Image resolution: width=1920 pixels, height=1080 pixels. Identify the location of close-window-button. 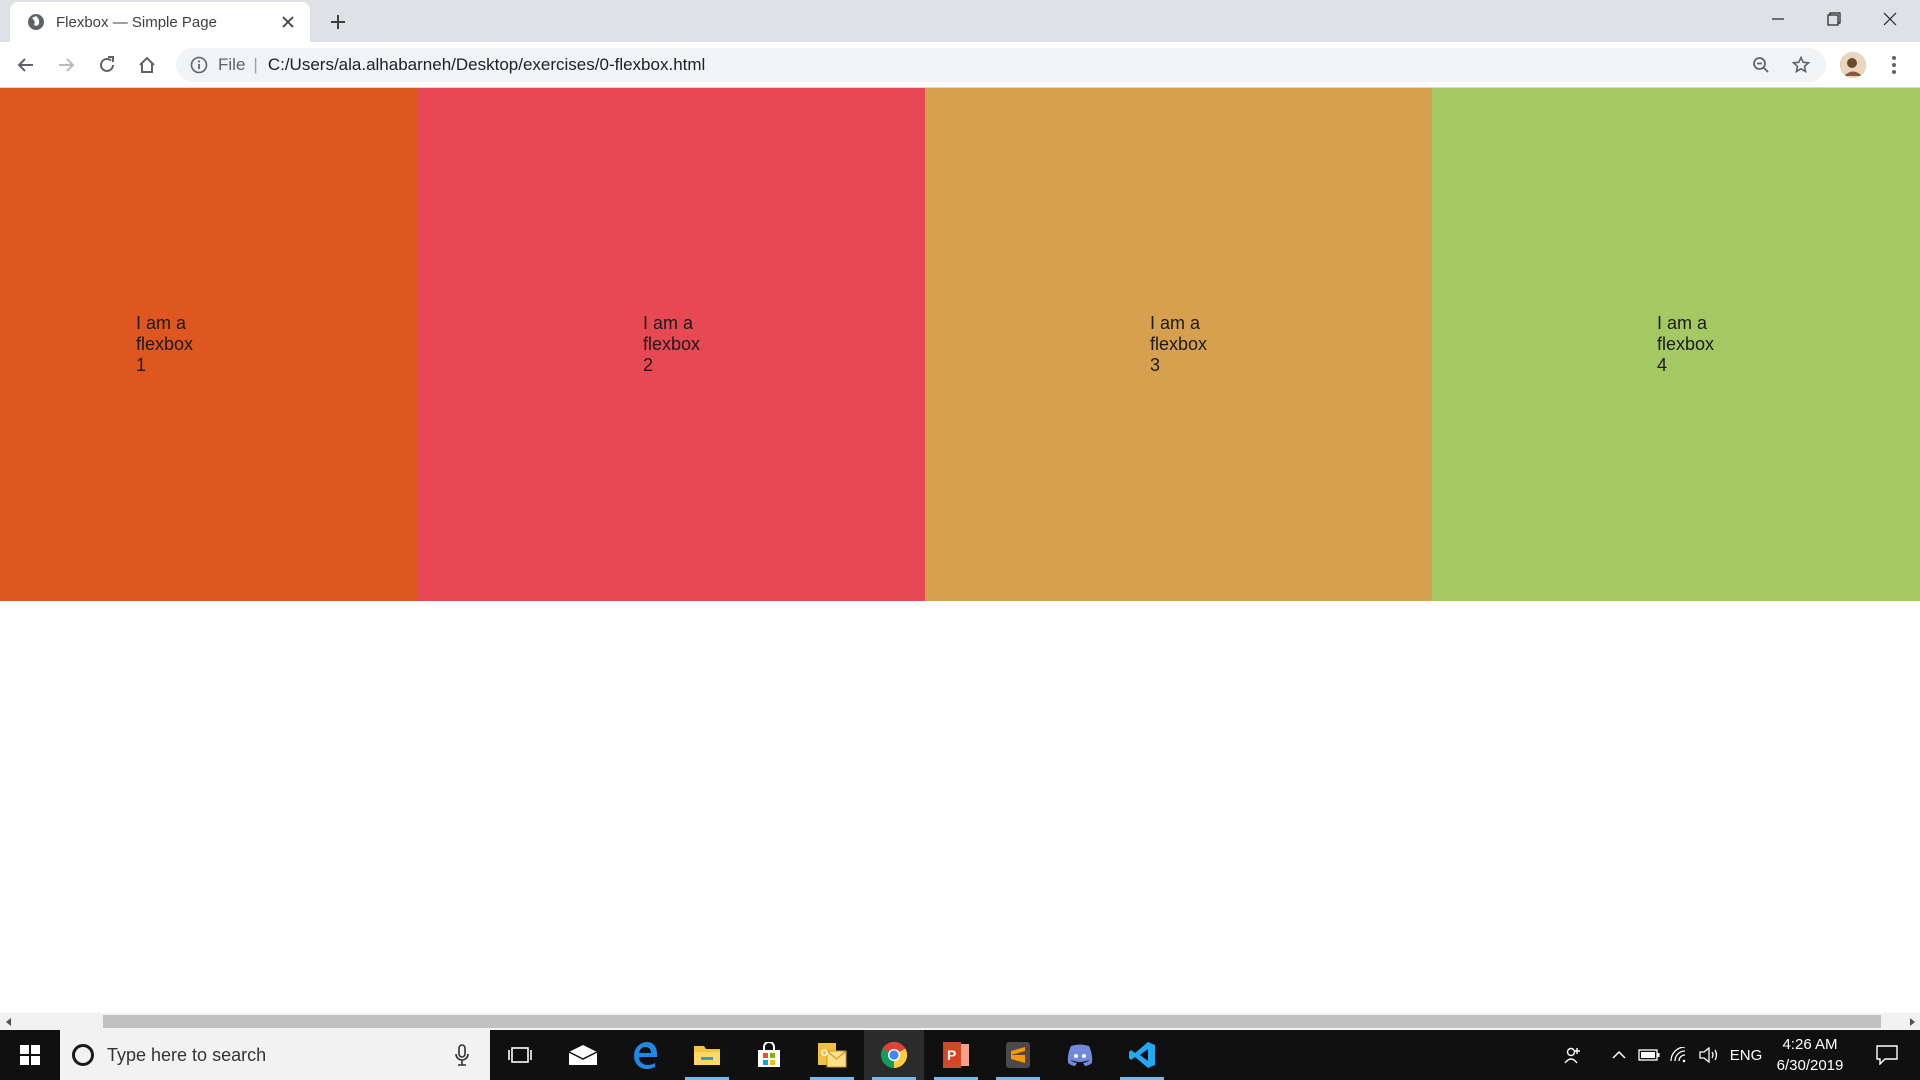
(1890, 19).